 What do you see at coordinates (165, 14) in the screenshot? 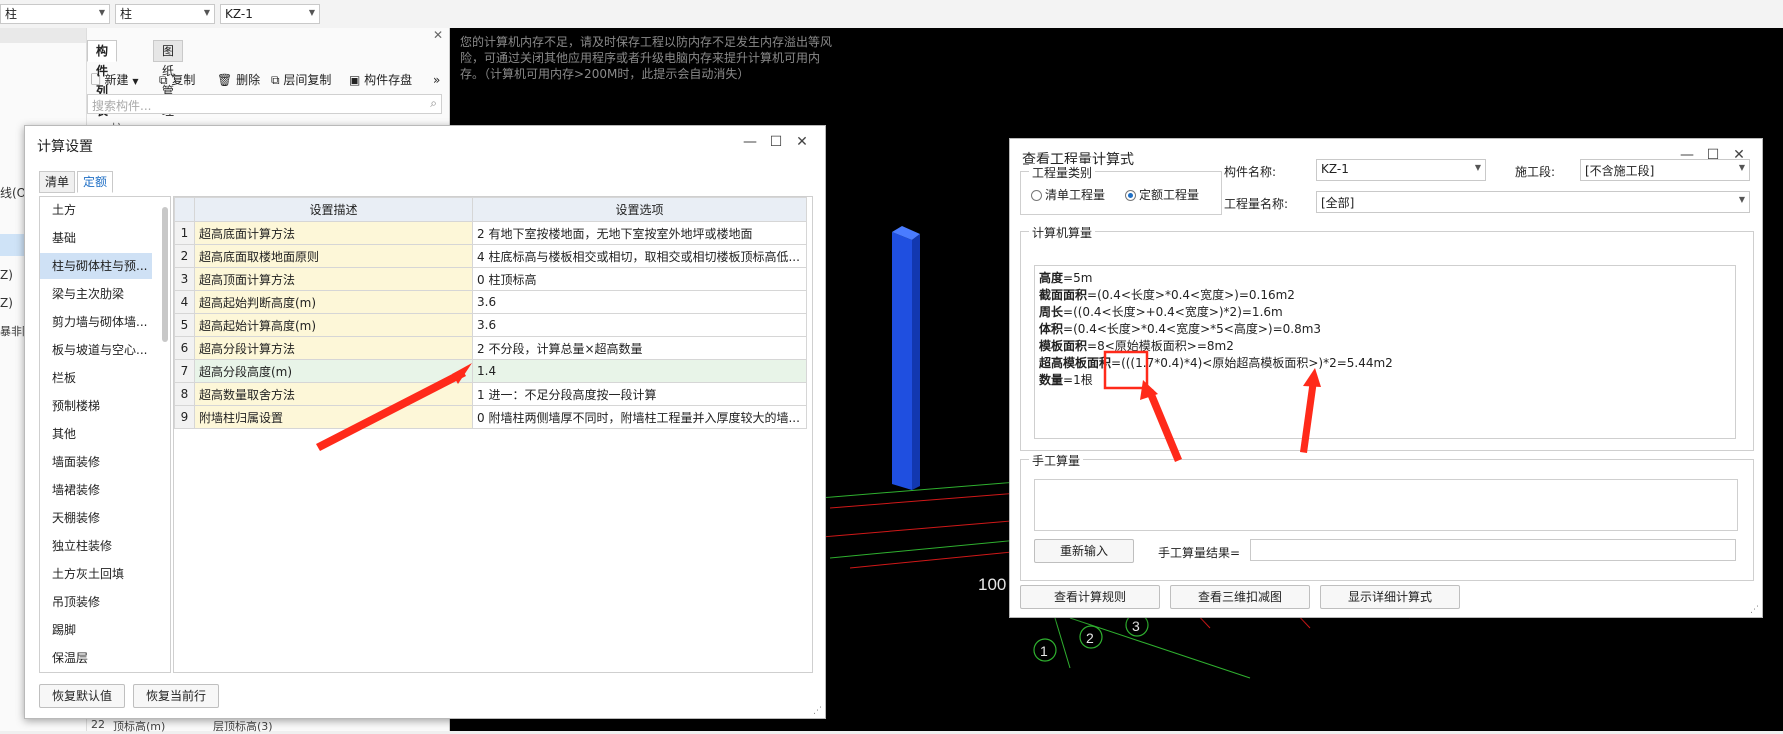
I see `element-type-select: 柱 ▼` at bounding box center [165, 14].